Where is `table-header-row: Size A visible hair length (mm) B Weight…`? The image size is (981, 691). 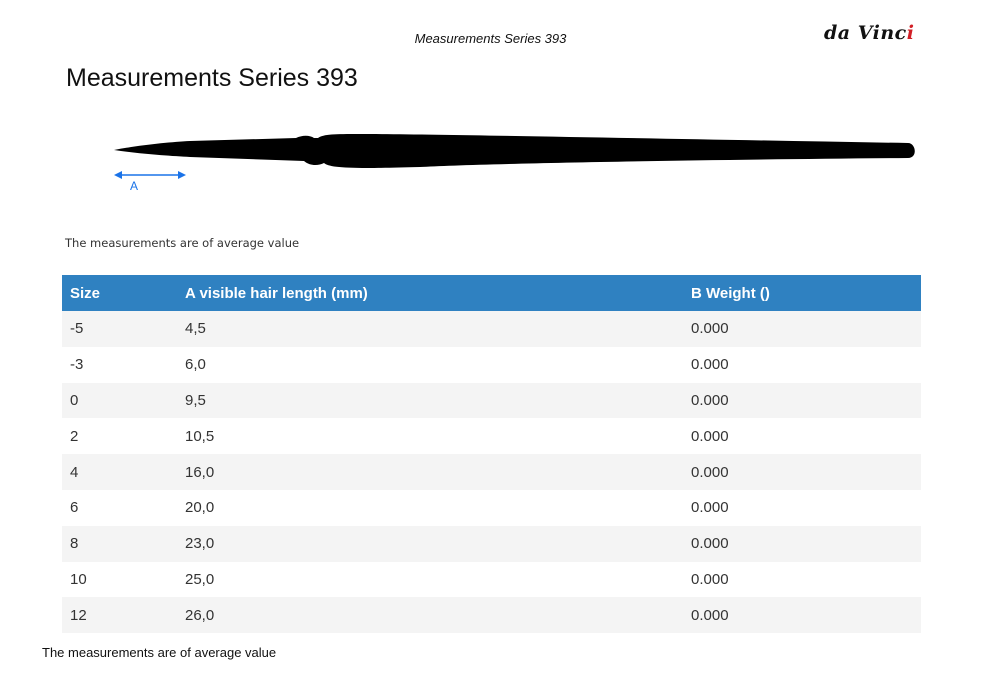
table-header-row: Size A visible hair length (mm) B Weight… is located at coordinates (491, 293).